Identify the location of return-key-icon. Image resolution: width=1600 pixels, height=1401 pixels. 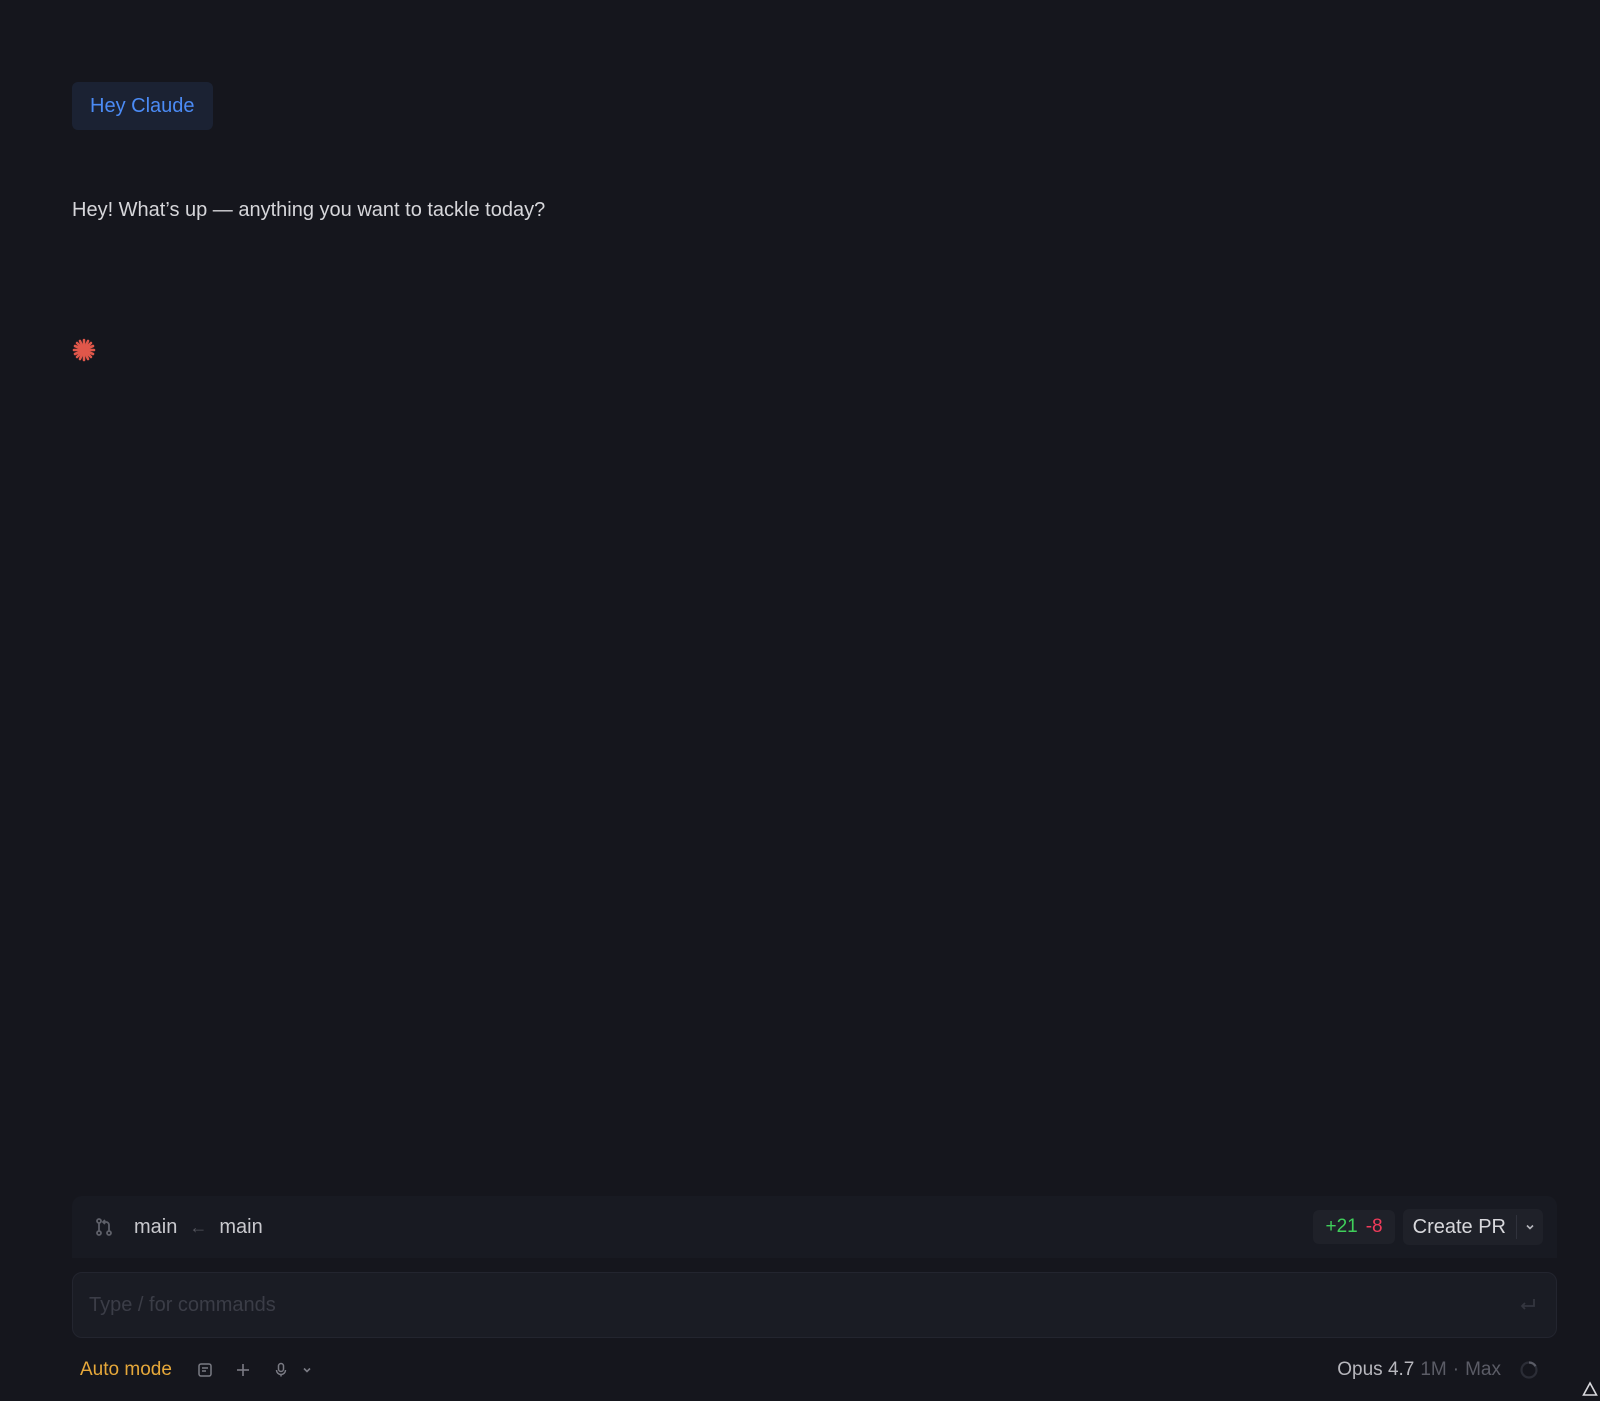
(1528, 1305).